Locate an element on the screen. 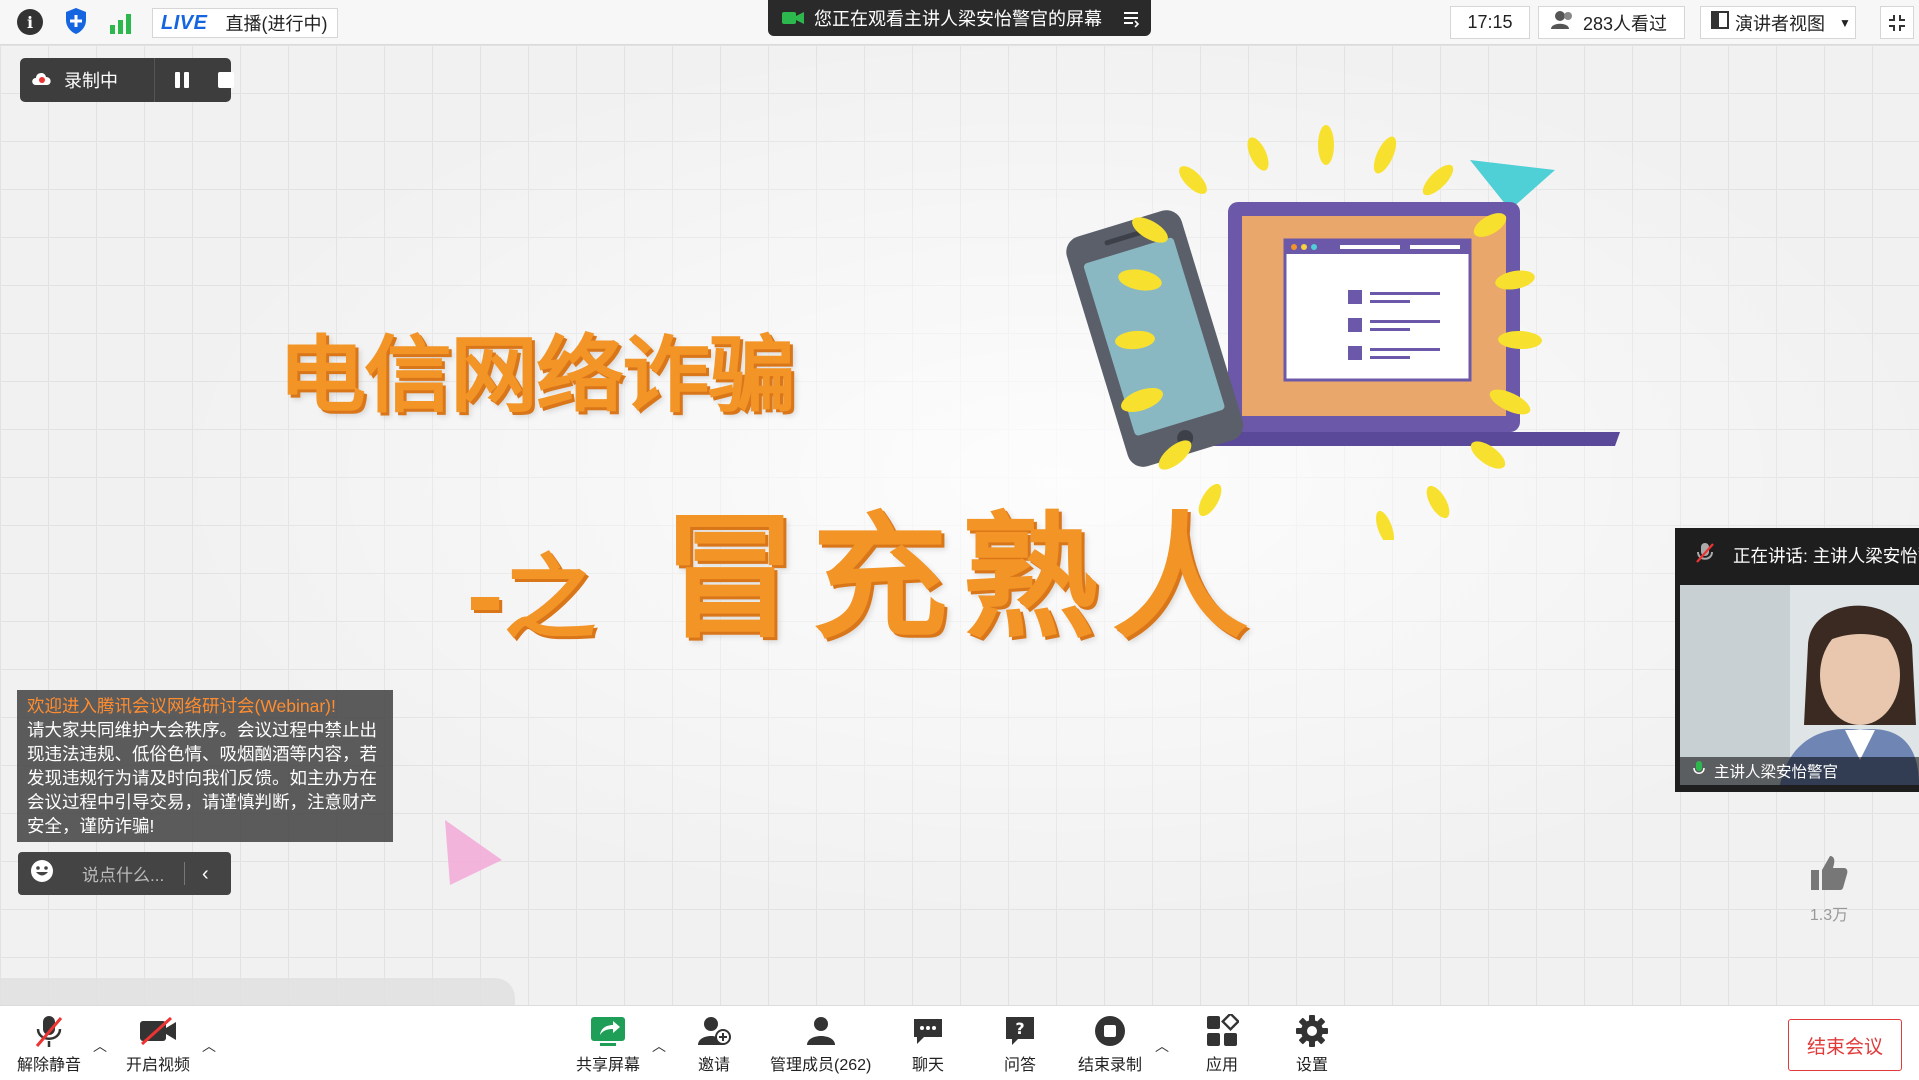 This screenshot has width=1919, height=1080. apps-button: 应用 is located at coordinates (1222, 1044).